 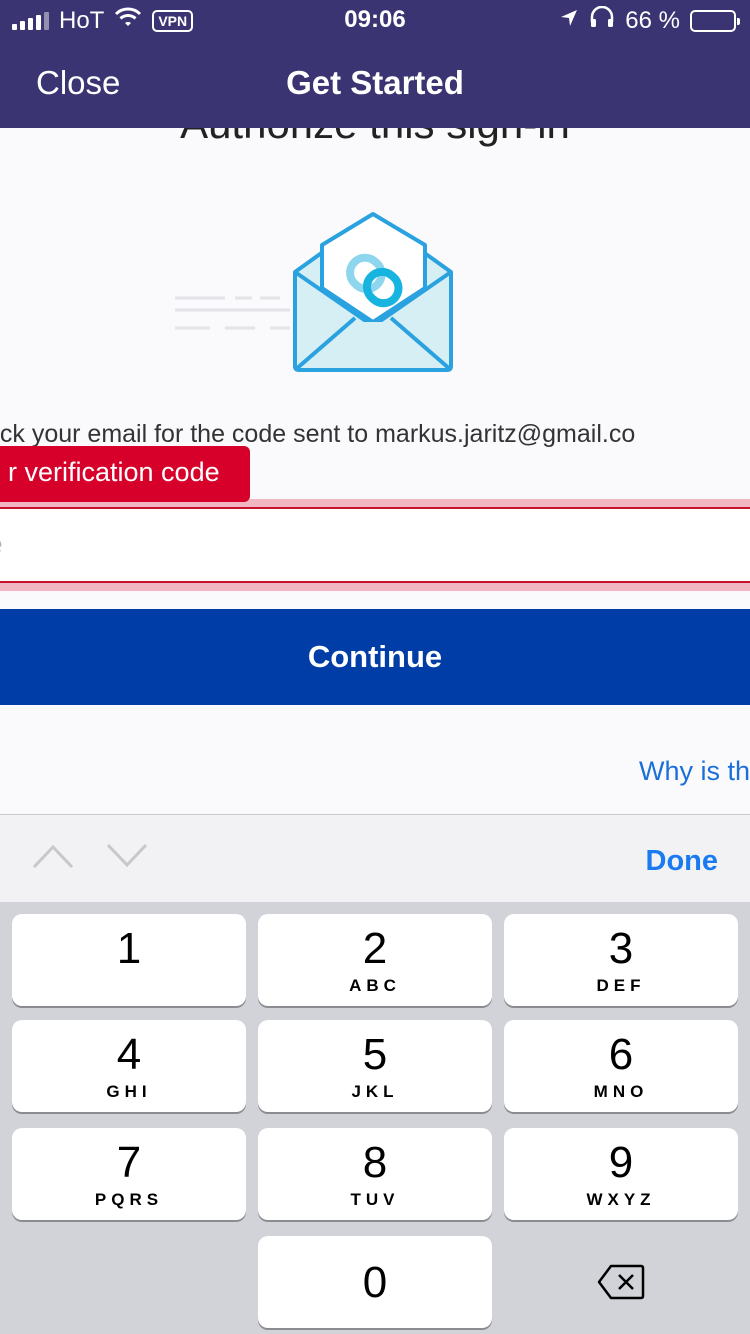 I want to click on headphones-icon, so click(x=602, y=20).